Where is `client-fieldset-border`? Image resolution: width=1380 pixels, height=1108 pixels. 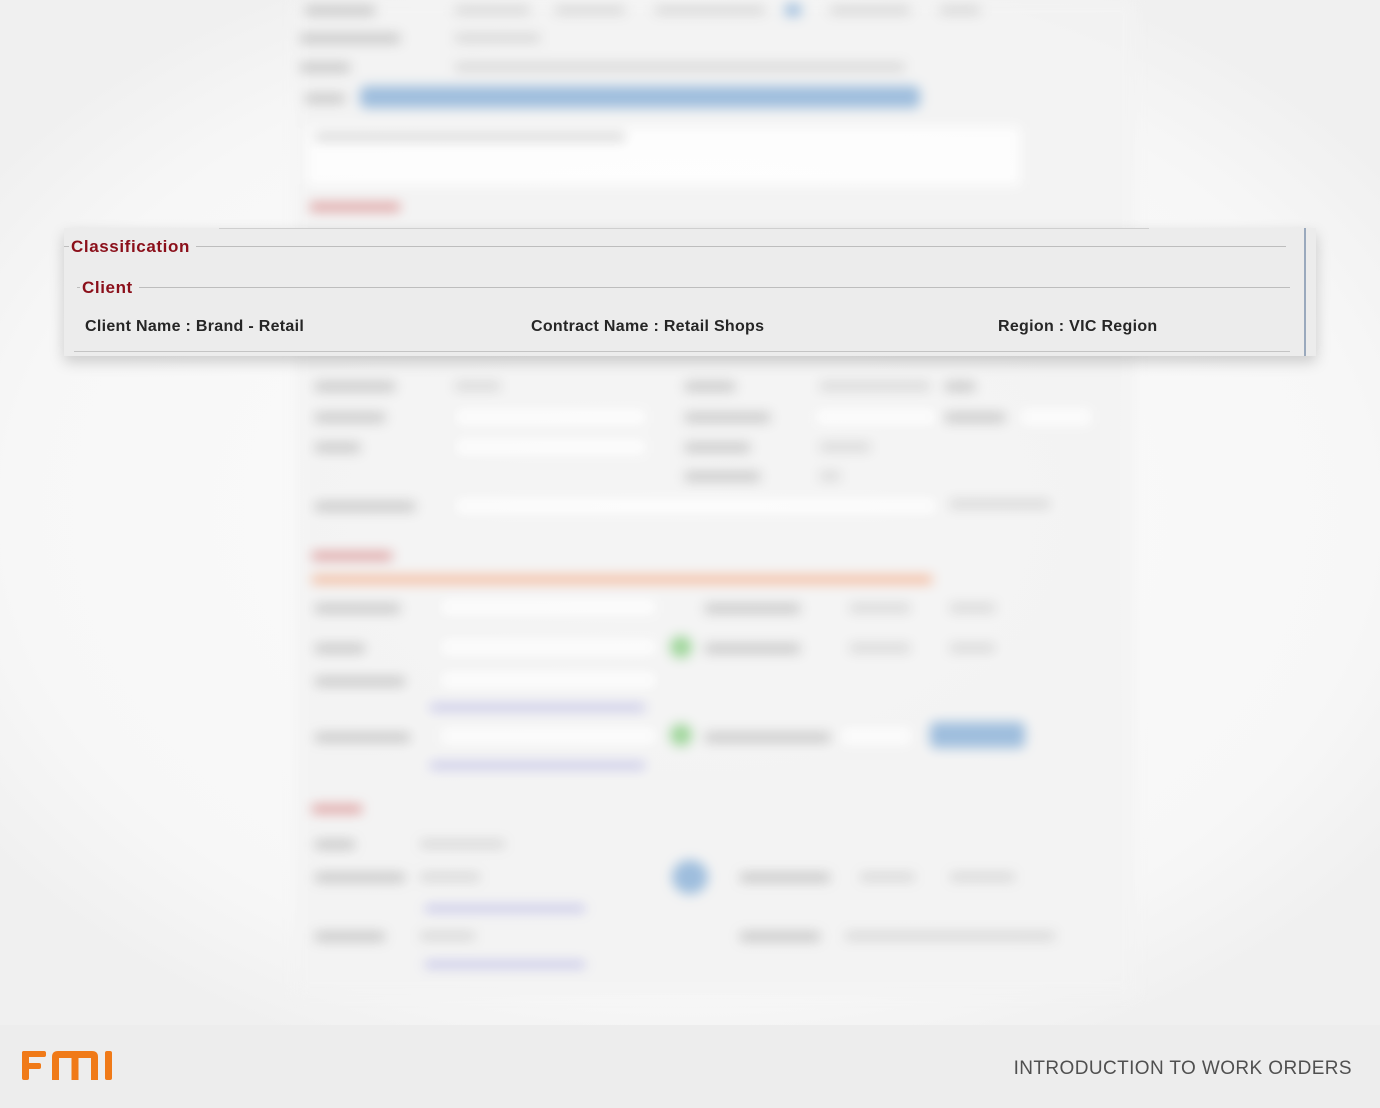 client-fieldset-border is located at coordinates (683, 287).